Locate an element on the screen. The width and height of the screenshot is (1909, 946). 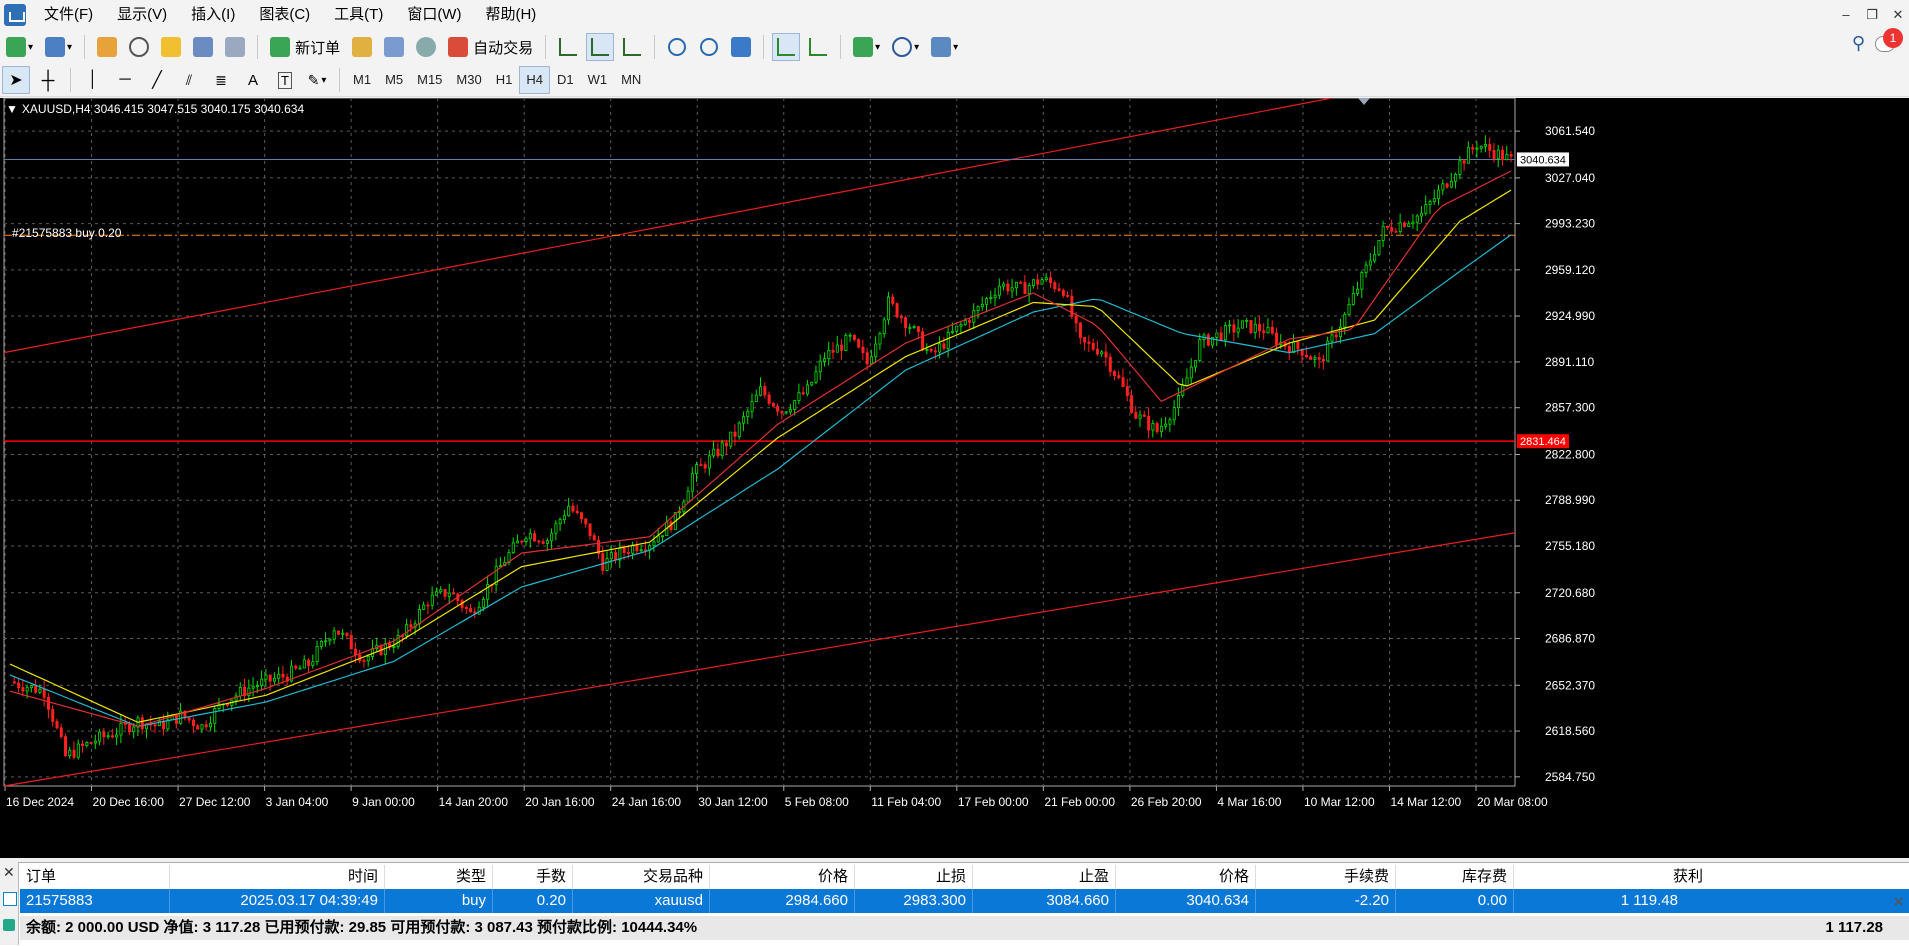
col-profit: 获利 is located at coordinates (1611, 877).